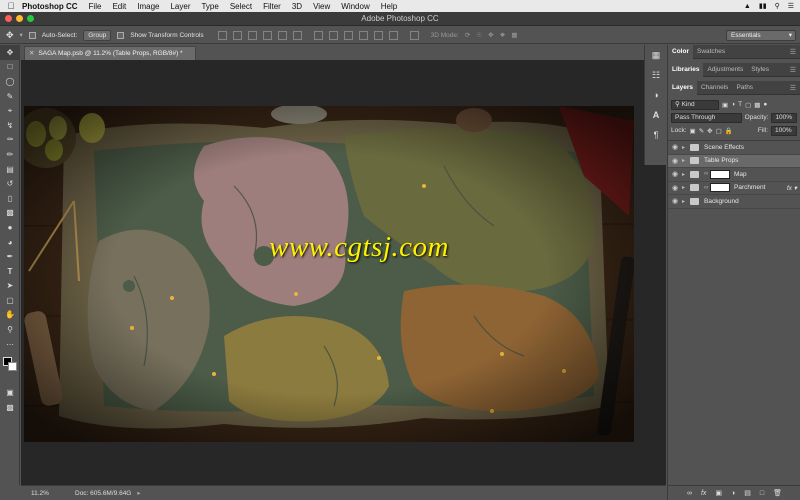 This screenshot has width=800, height=500. Describe the element at coordinates (10, 271) in the screenshot. I see `type-tool-icon: T` at that location.